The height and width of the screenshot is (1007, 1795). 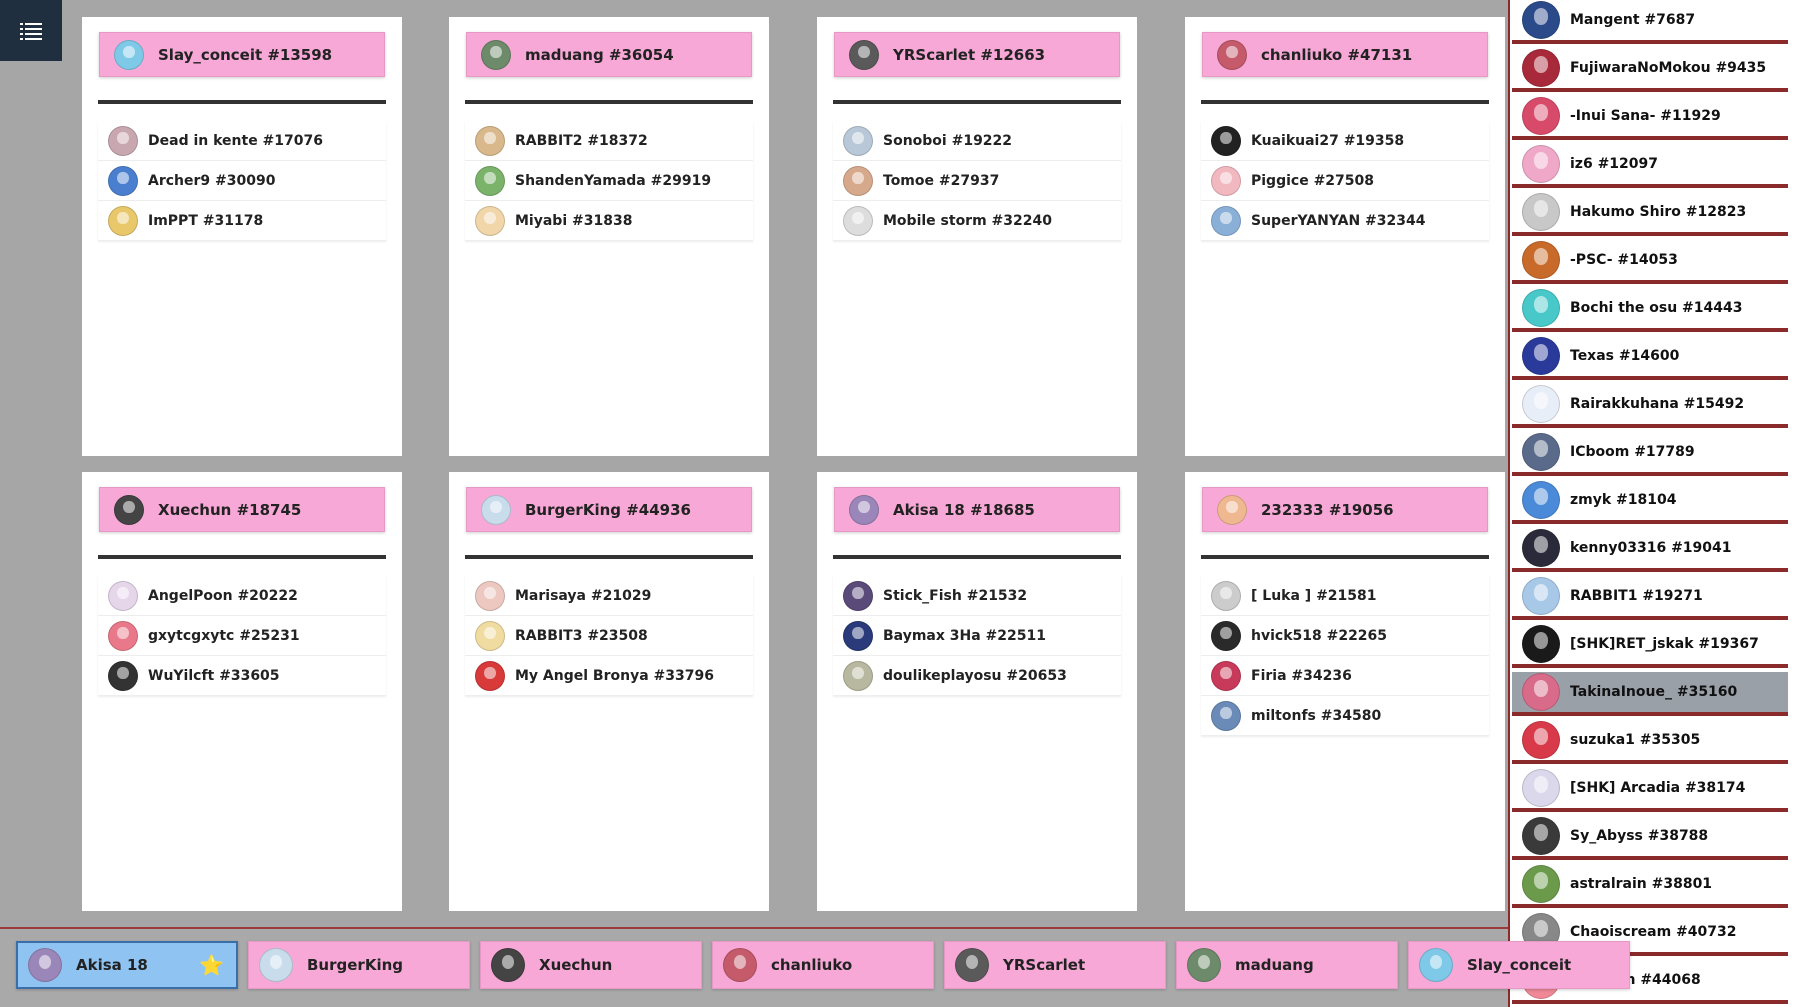 What do you see at coordinates (609, 596) in the screenshot?
I see `list-item: Marisaya #21029` at bounding box center [609, 596].